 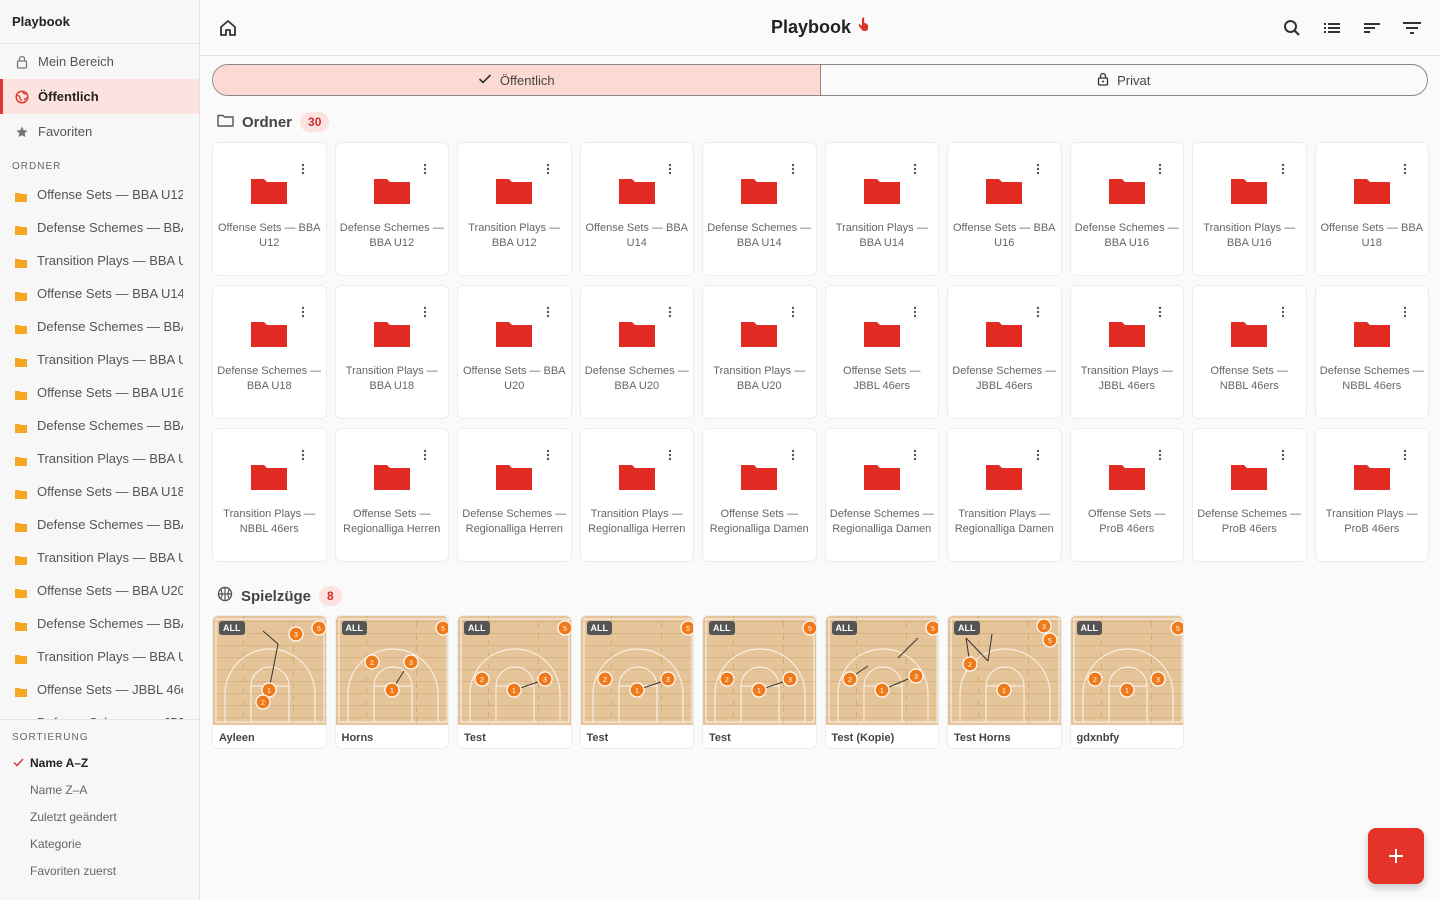 I want to click on sidebar-folder-item: Defense Schemes — BBA U16, so click(x=99, y=425).